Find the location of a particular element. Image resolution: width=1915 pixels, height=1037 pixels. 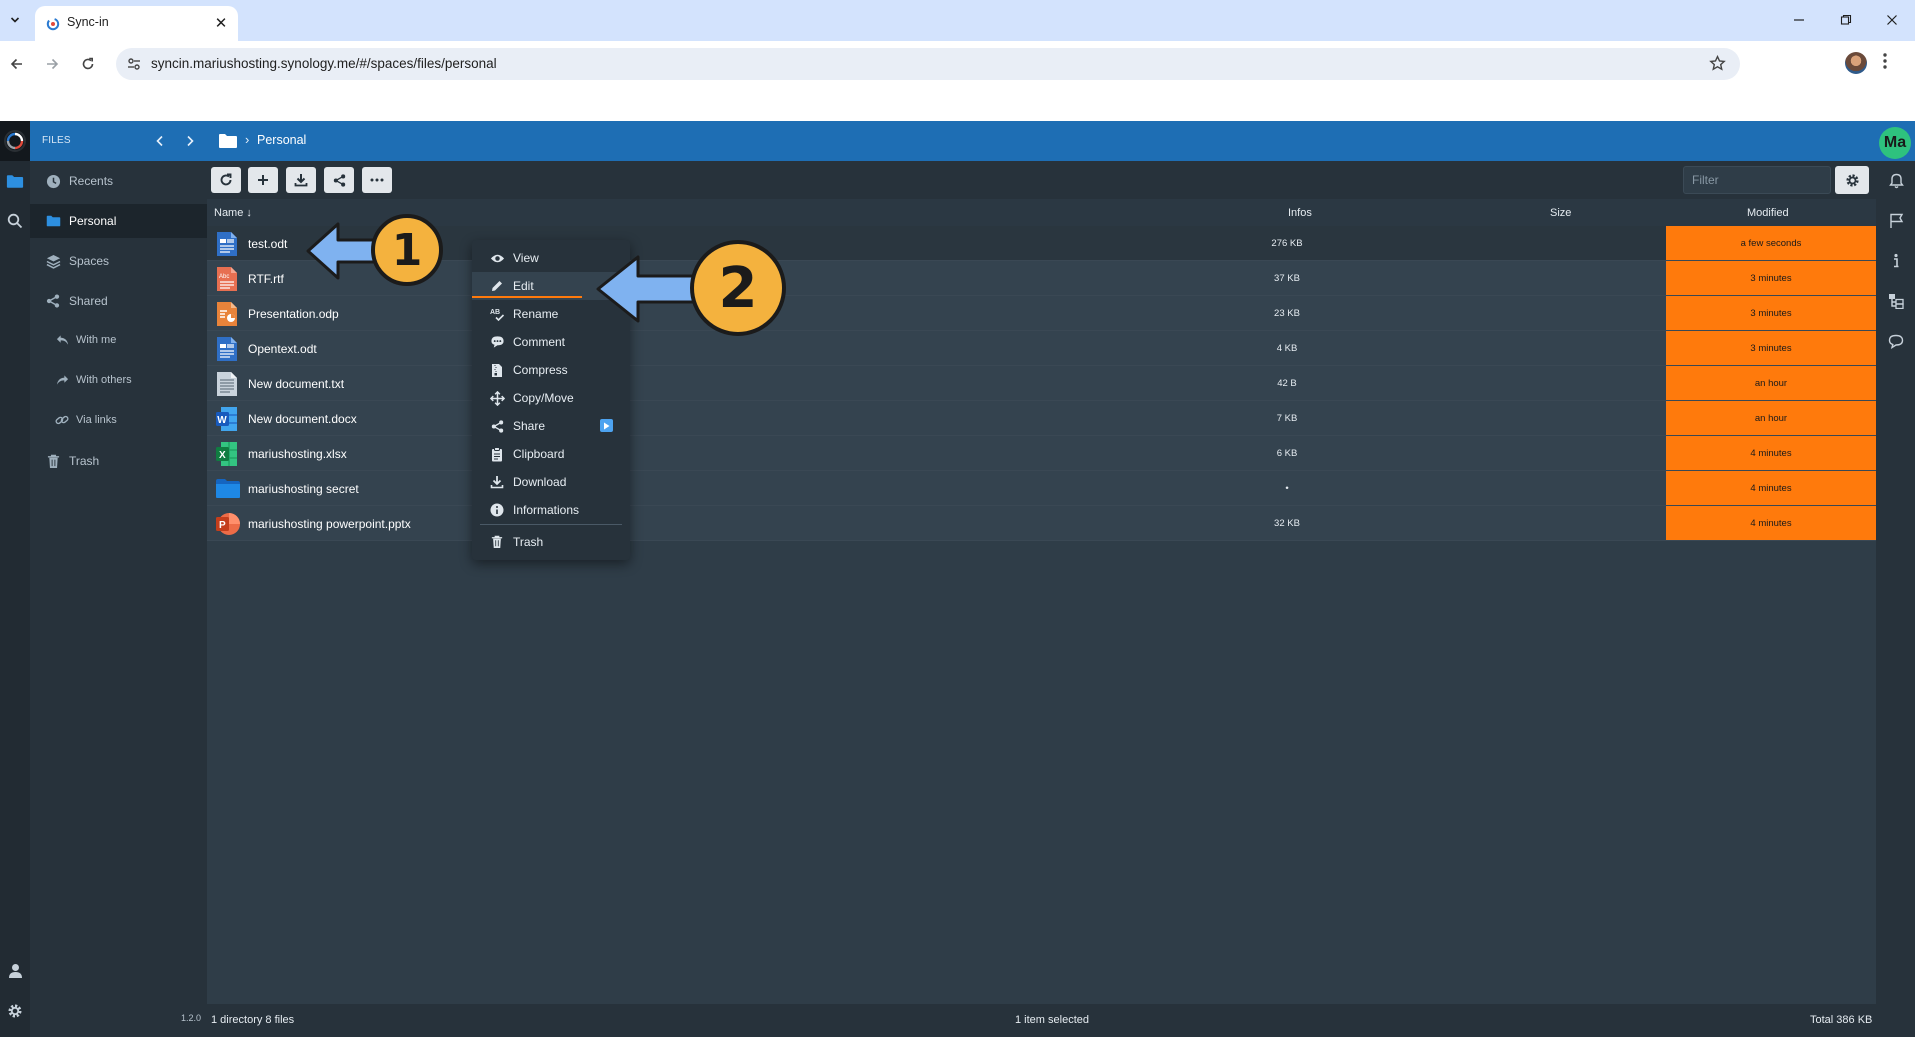

column-modified: Modified is located at coordinates (1768, 213).